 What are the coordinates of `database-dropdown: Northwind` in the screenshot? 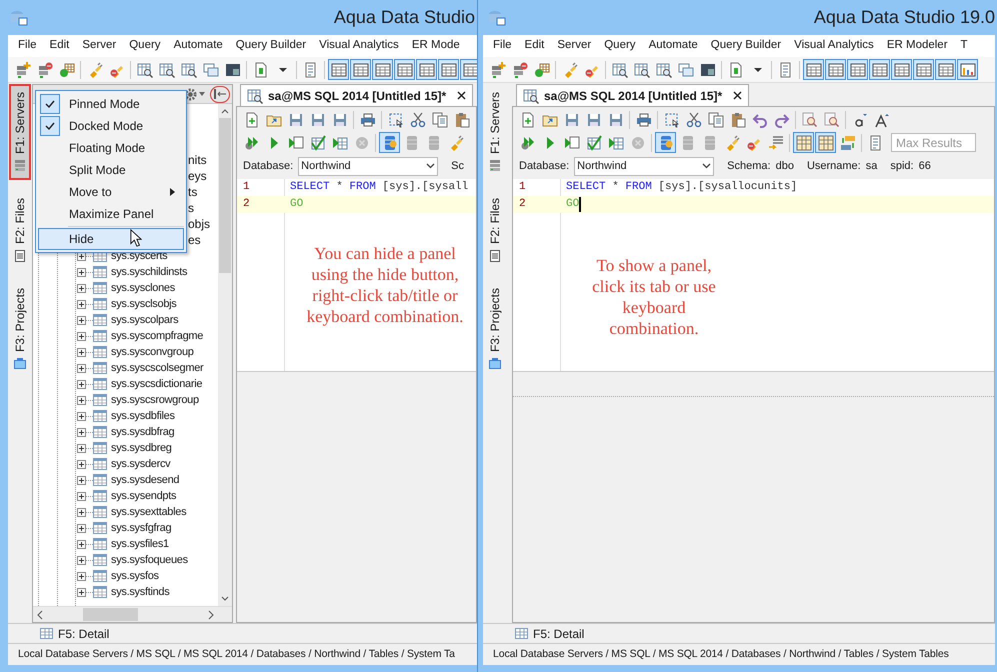 It's located at (368, 166).